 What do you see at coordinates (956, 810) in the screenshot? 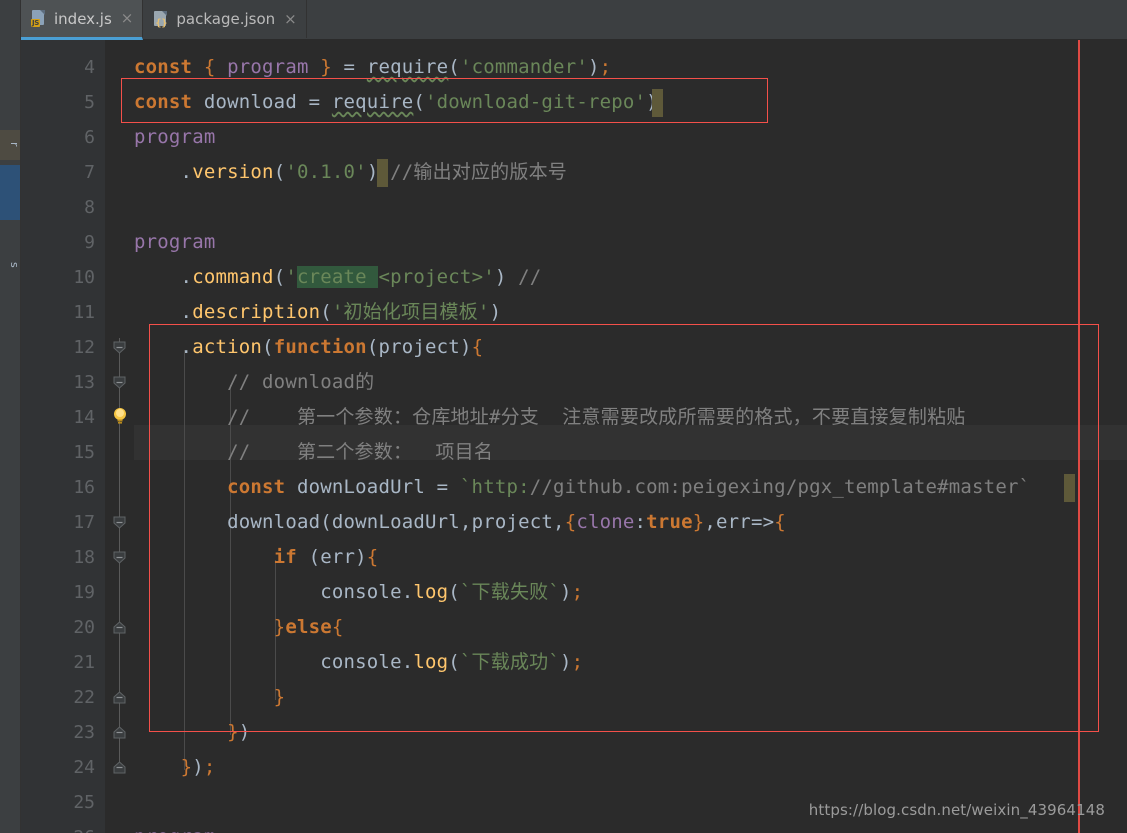
I see `watermark-text: https://blog.csdn.net/weixin_43964148` at bounding box center [956, 810].